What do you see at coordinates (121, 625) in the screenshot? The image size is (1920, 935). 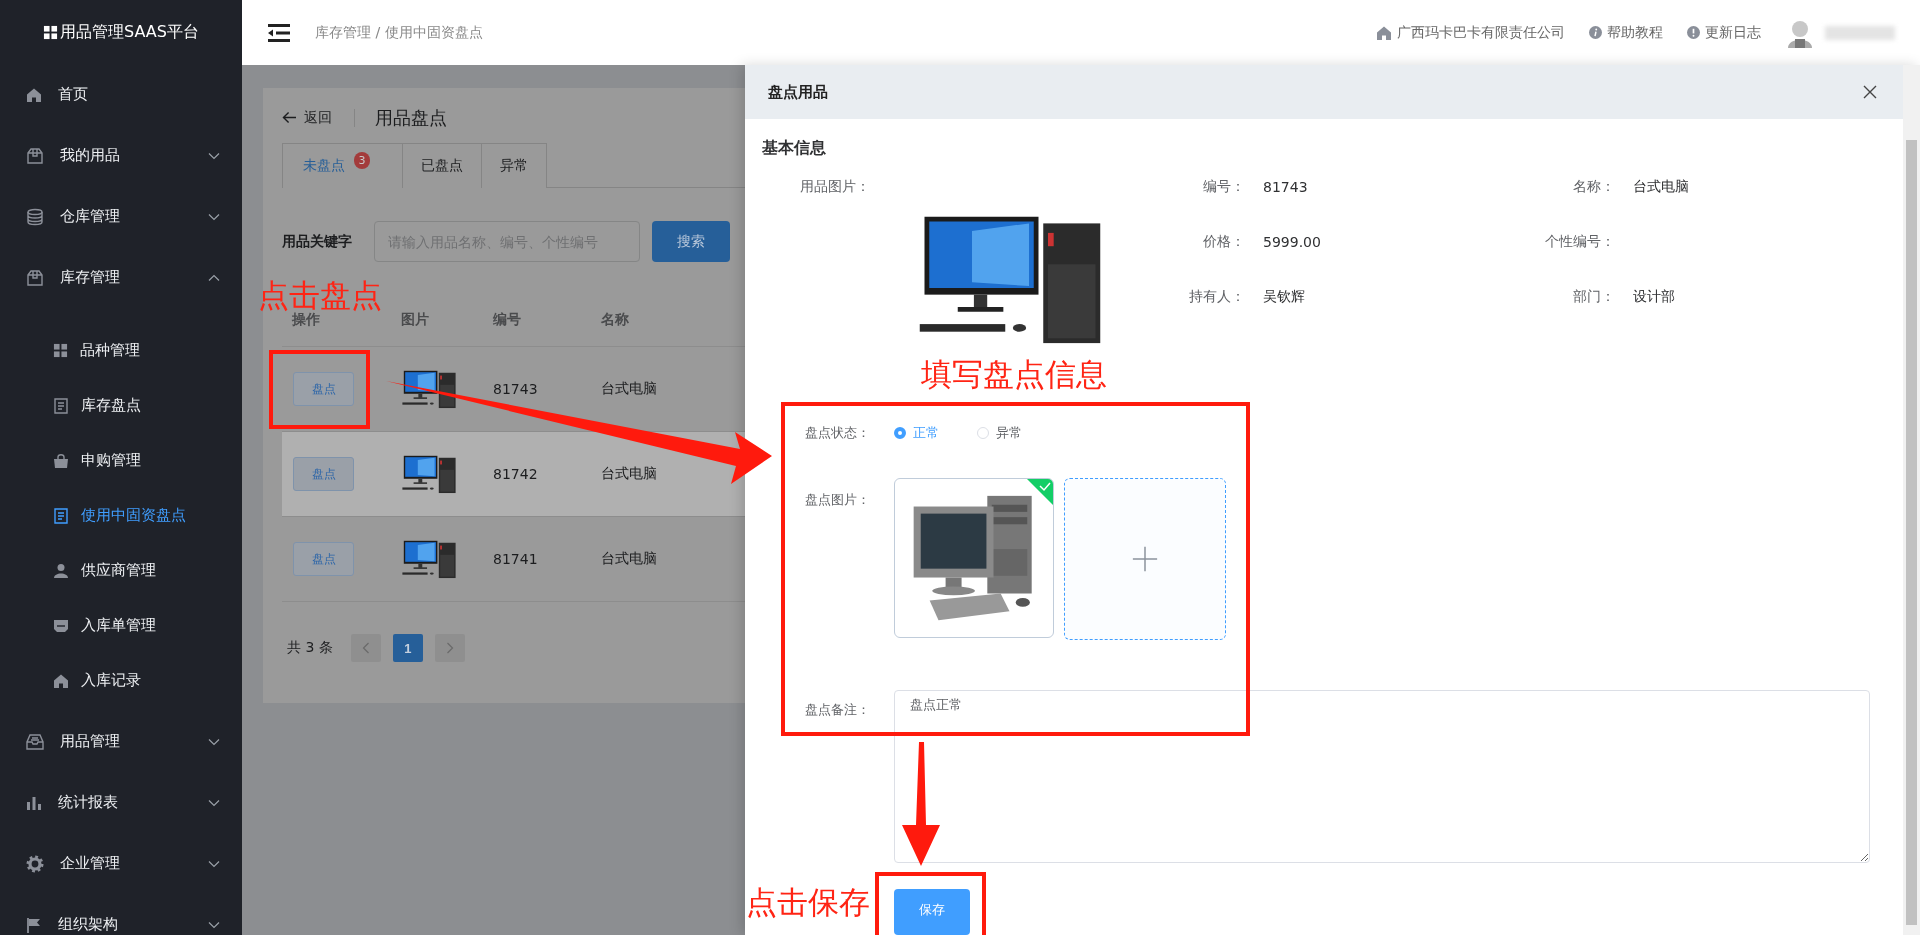 I see `sidebar-subitem: 入库单管理` at bounding box center [121, 625].